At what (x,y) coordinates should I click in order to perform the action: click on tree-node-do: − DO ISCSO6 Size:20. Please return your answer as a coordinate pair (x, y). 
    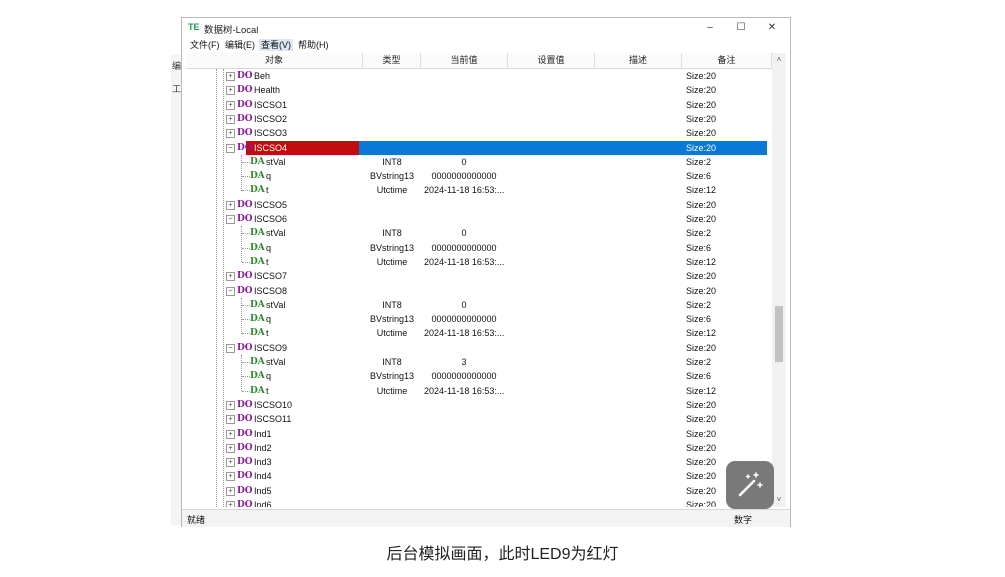
    Looking at the image, I should click on (479, 219).